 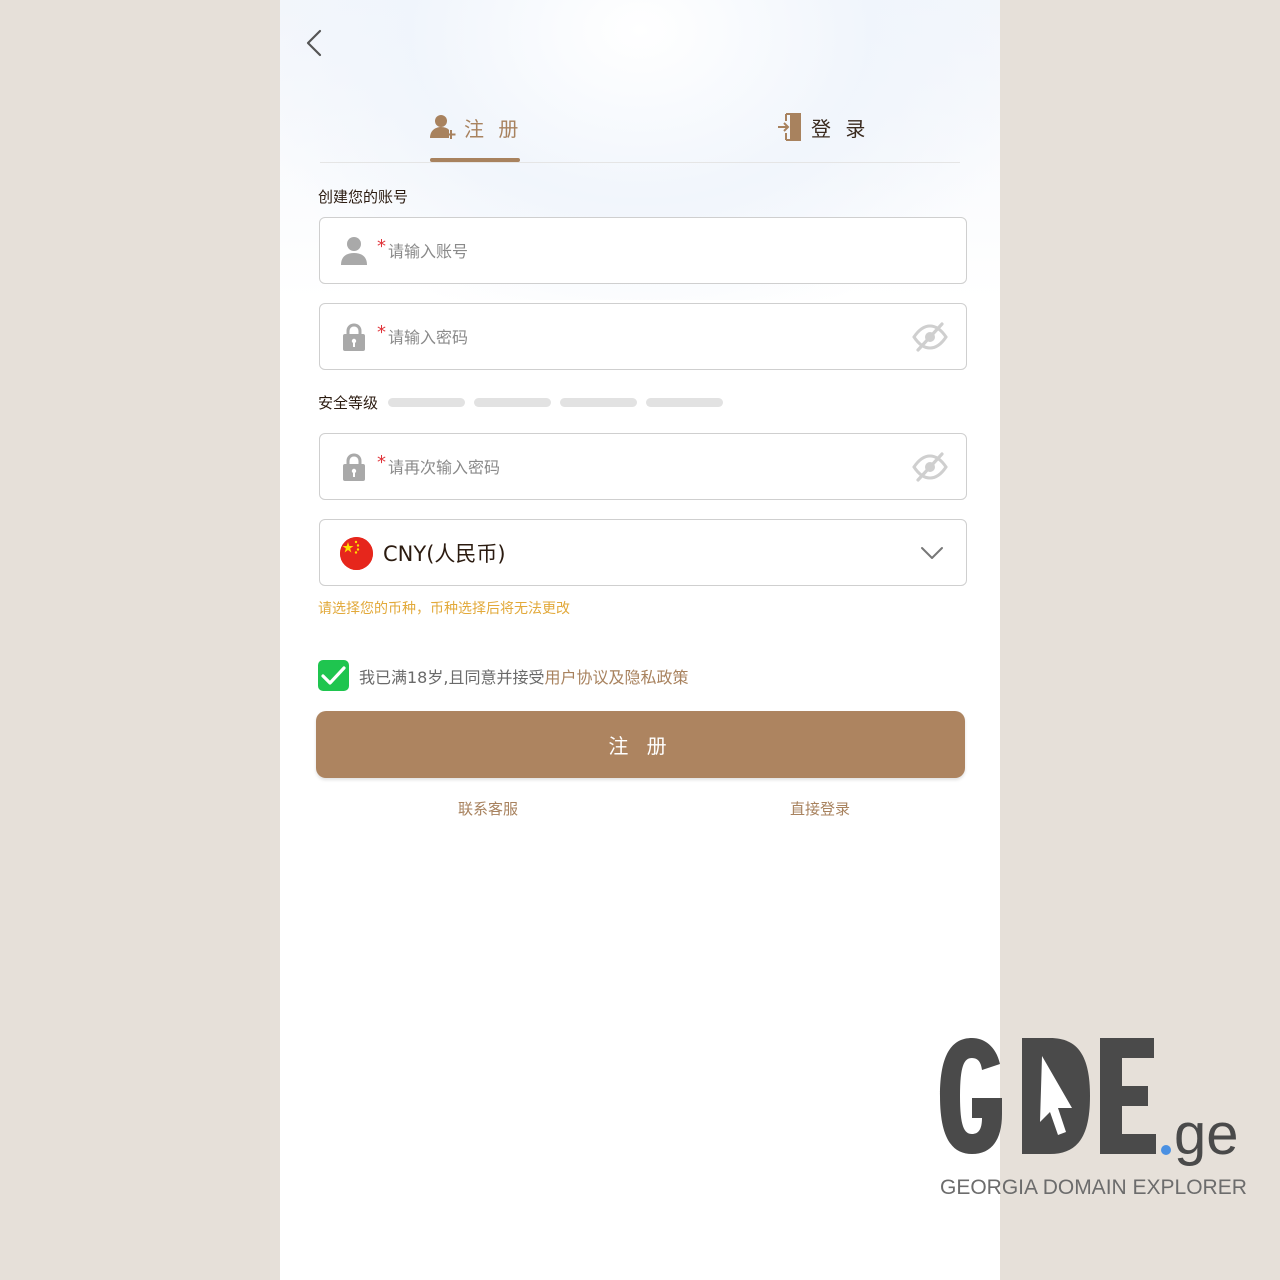 I want to click on password-field: *, so click(x=643, y=336).